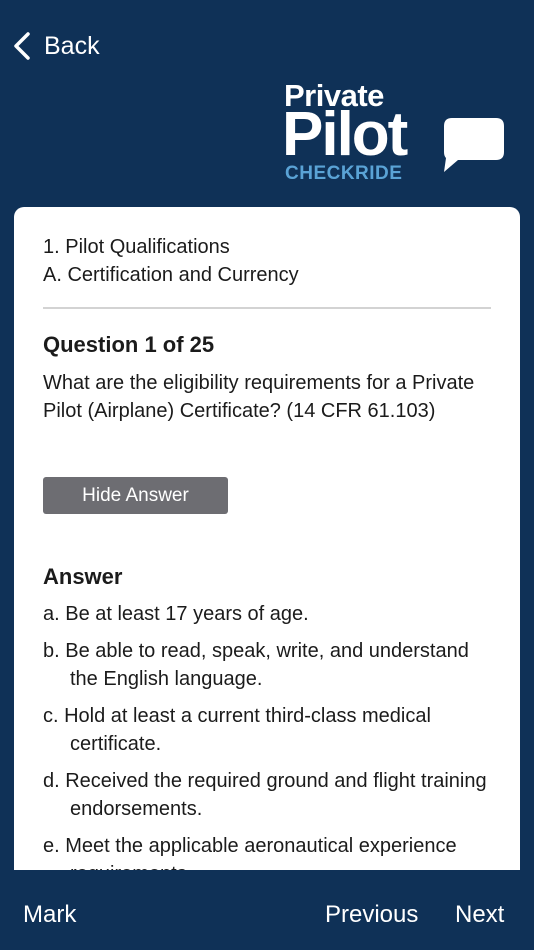 This screenshot has width=534, height=950. What do you see at coordinates (49, 915) in the screenshot?
I see `mark-button: Mark` at bounding box center [49, 915].